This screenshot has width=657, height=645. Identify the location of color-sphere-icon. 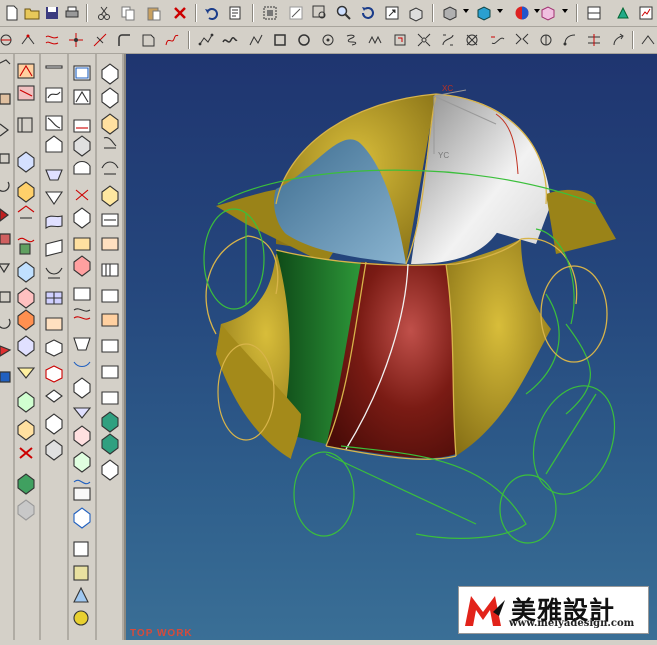
(522, 13).